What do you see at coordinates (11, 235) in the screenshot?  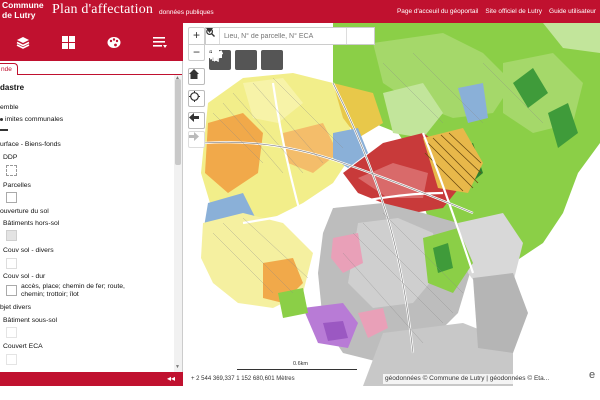 I see `batiments-symbol` at bounding box center [11, 235].